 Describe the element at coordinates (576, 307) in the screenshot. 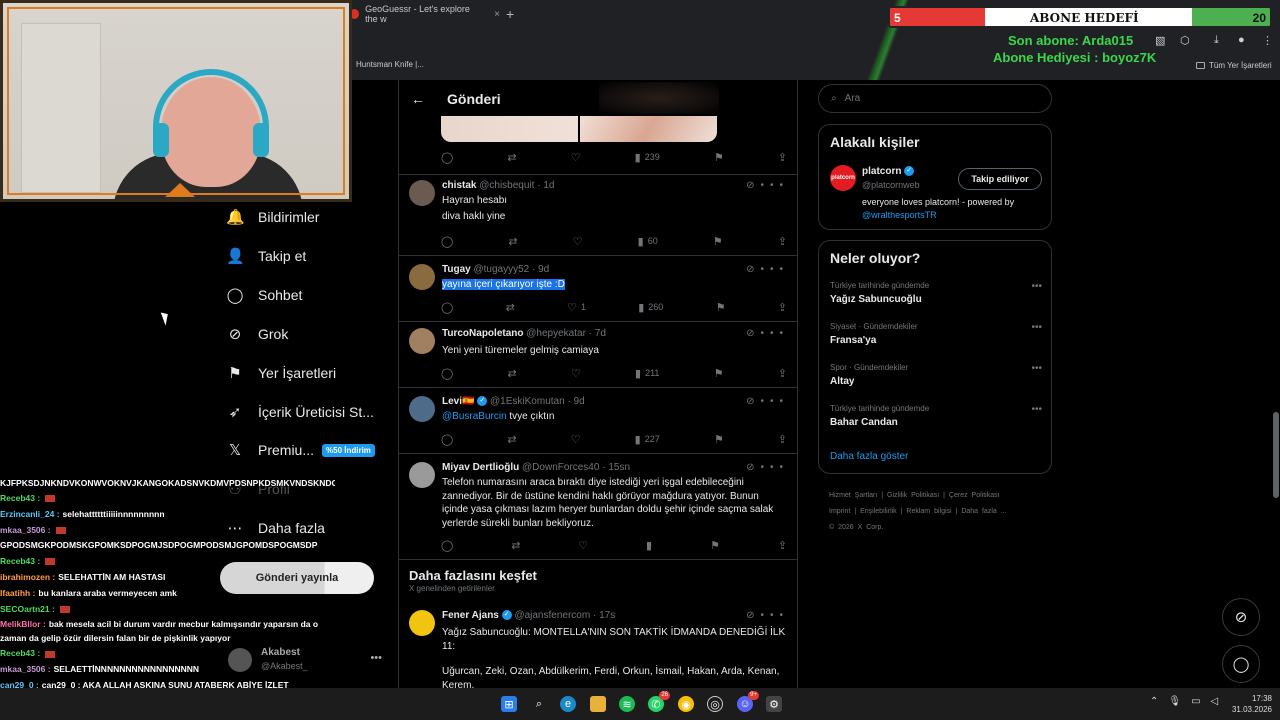

I see `like-button: ♡ 1` at that location.